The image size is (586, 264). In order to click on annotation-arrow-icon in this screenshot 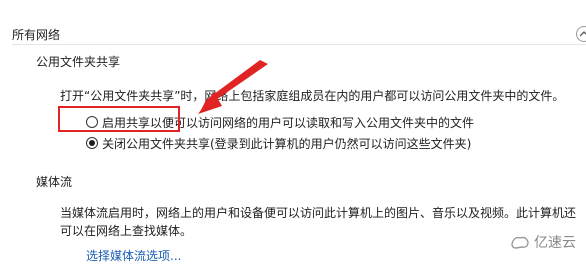, I will do `click(233, 87)`.